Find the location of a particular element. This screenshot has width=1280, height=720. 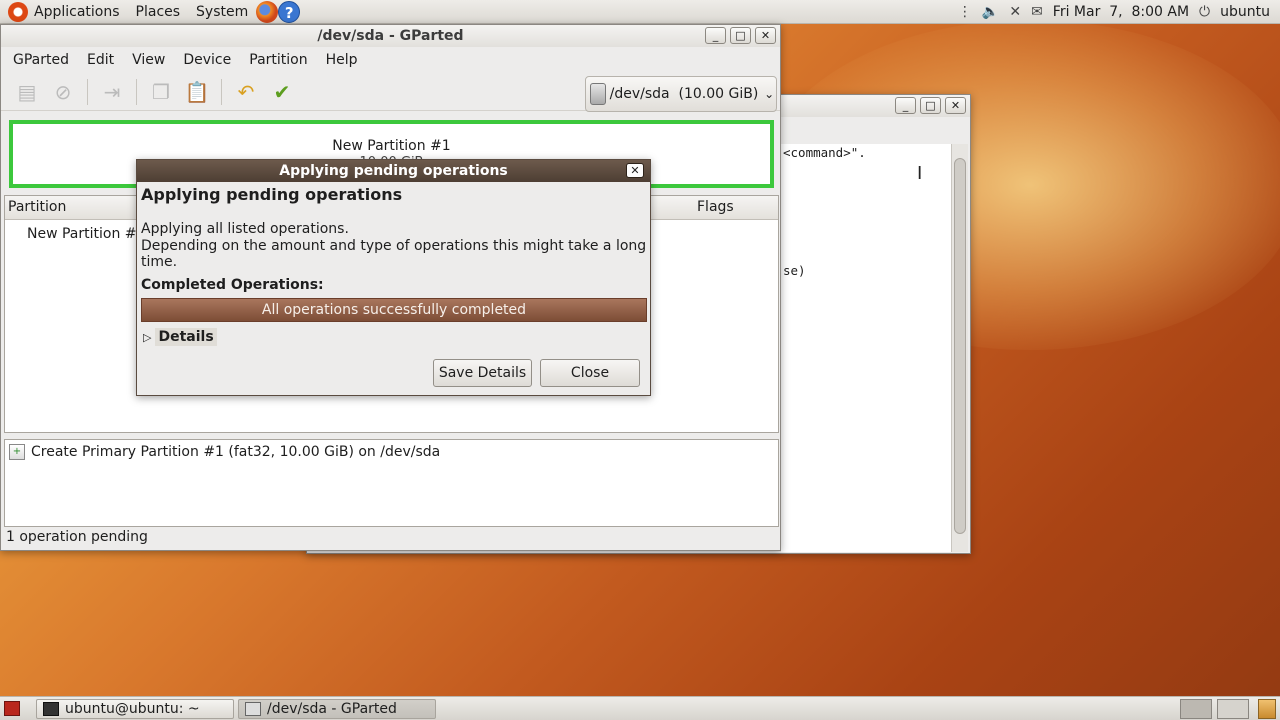

dialog-titlebar: Applying pending operations ✕ is located at coordinates (393, 171).